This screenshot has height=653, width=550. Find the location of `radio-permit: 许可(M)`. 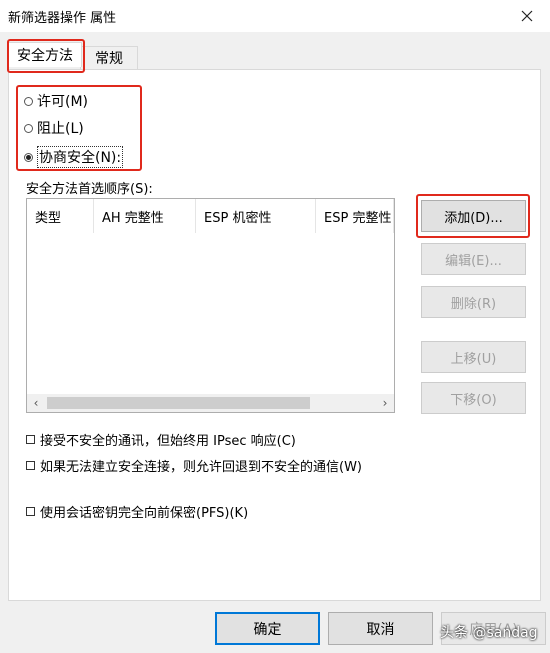

radio-permit: 许可(M) is located at coordinates (56, 101).